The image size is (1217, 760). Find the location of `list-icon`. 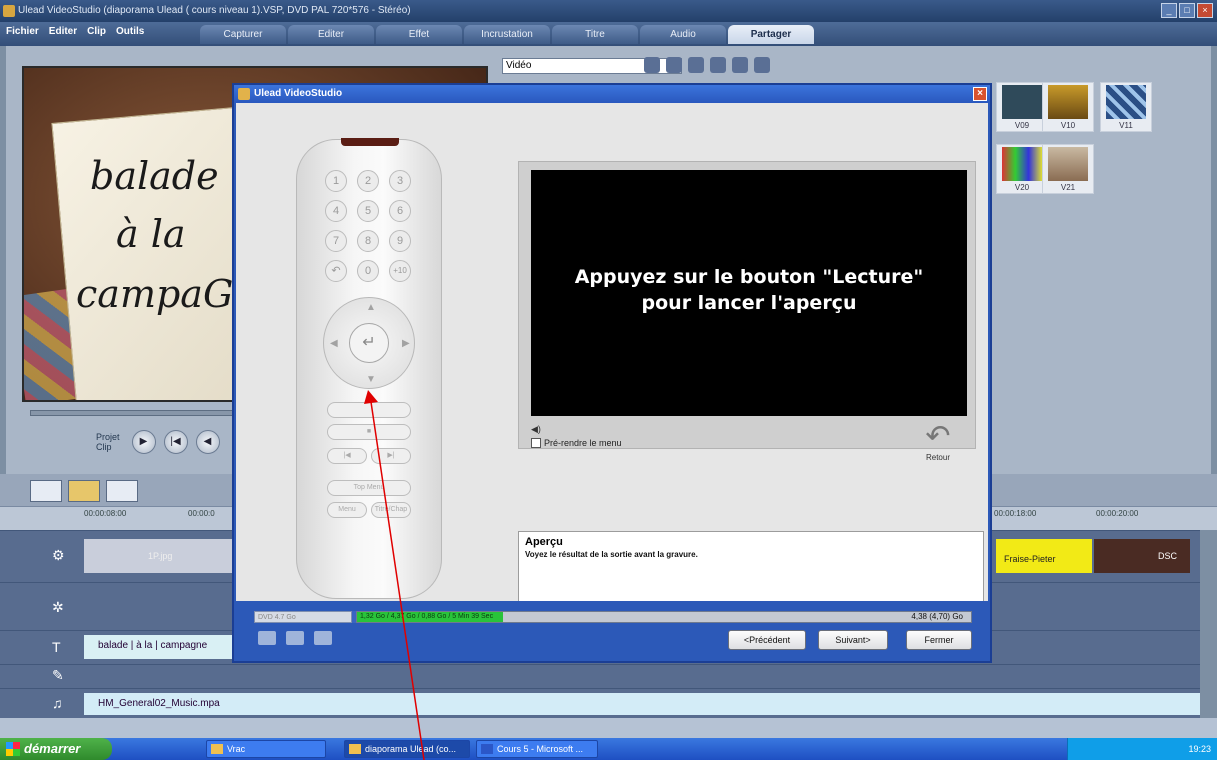

list-icon is located at coordinates (267, 638).